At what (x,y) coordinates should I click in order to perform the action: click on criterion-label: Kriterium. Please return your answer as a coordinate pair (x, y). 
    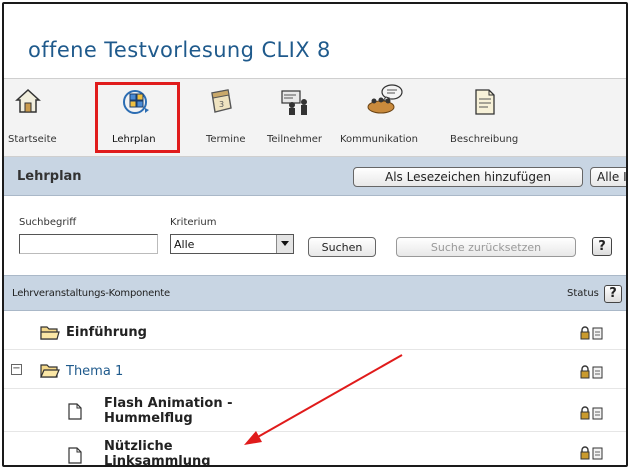
    Looking at the image, I should click on (193, 222).